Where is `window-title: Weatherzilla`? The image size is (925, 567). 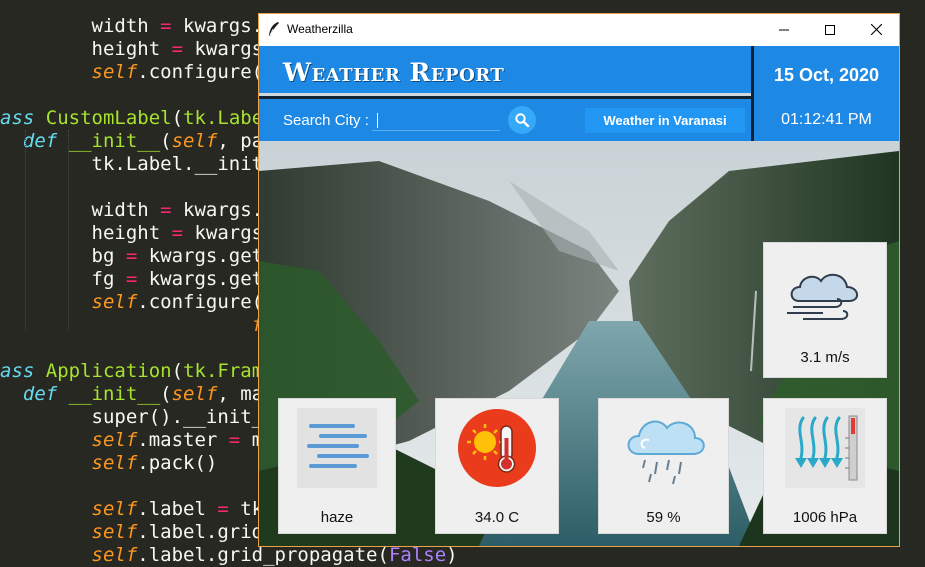 window-title: Weatherzilla is located at coordinates (320, 29).